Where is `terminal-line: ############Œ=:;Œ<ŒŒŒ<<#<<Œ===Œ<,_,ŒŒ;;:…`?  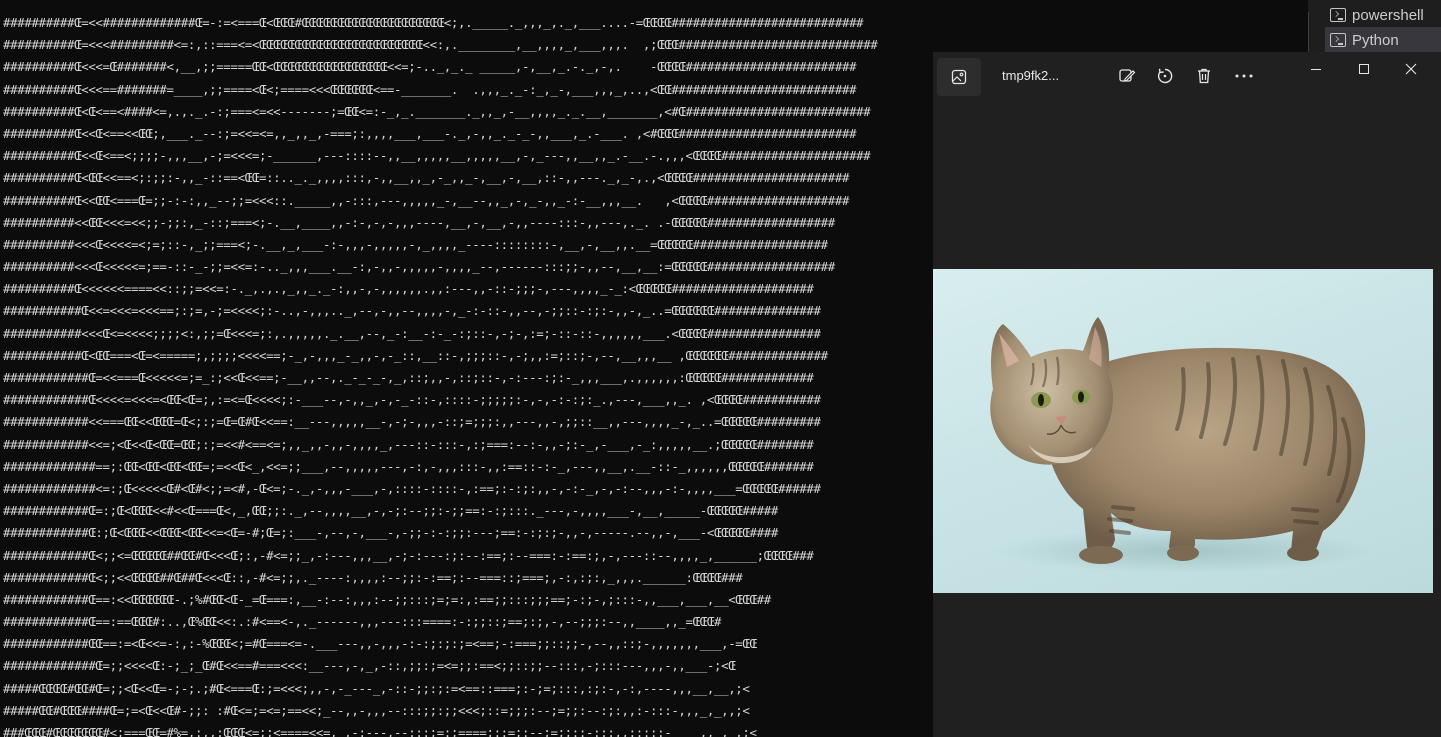 terminal-line: ############Œ=:;Œ<ŒŒŒ<<#<<Œ===Œ<,_,ŒŒ;;:… is located at coordinates (390, 511).